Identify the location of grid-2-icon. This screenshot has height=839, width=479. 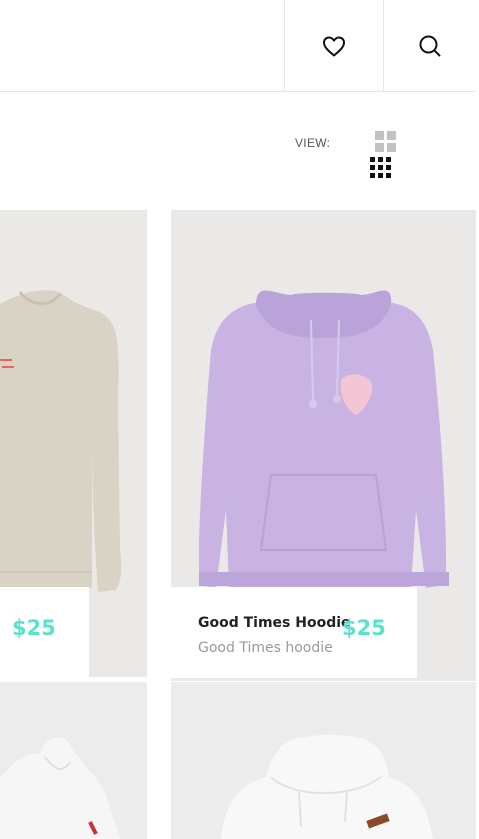
(386, 142).